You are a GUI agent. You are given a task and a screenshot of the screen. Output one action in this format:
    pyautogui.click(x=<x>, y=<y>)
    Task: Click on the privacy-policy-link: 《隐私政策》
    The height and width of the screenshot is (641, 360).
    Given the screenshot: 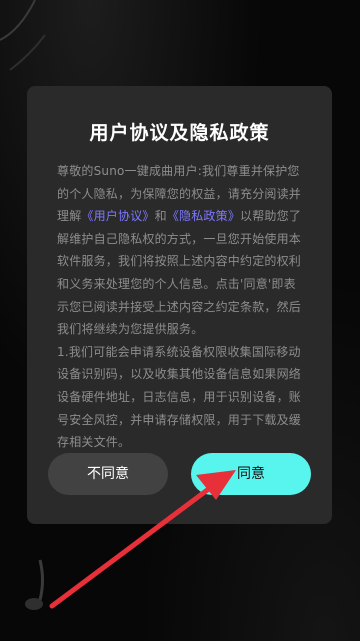 What is the action you would take?
    pyautogui.click(x=203, y=216)
    